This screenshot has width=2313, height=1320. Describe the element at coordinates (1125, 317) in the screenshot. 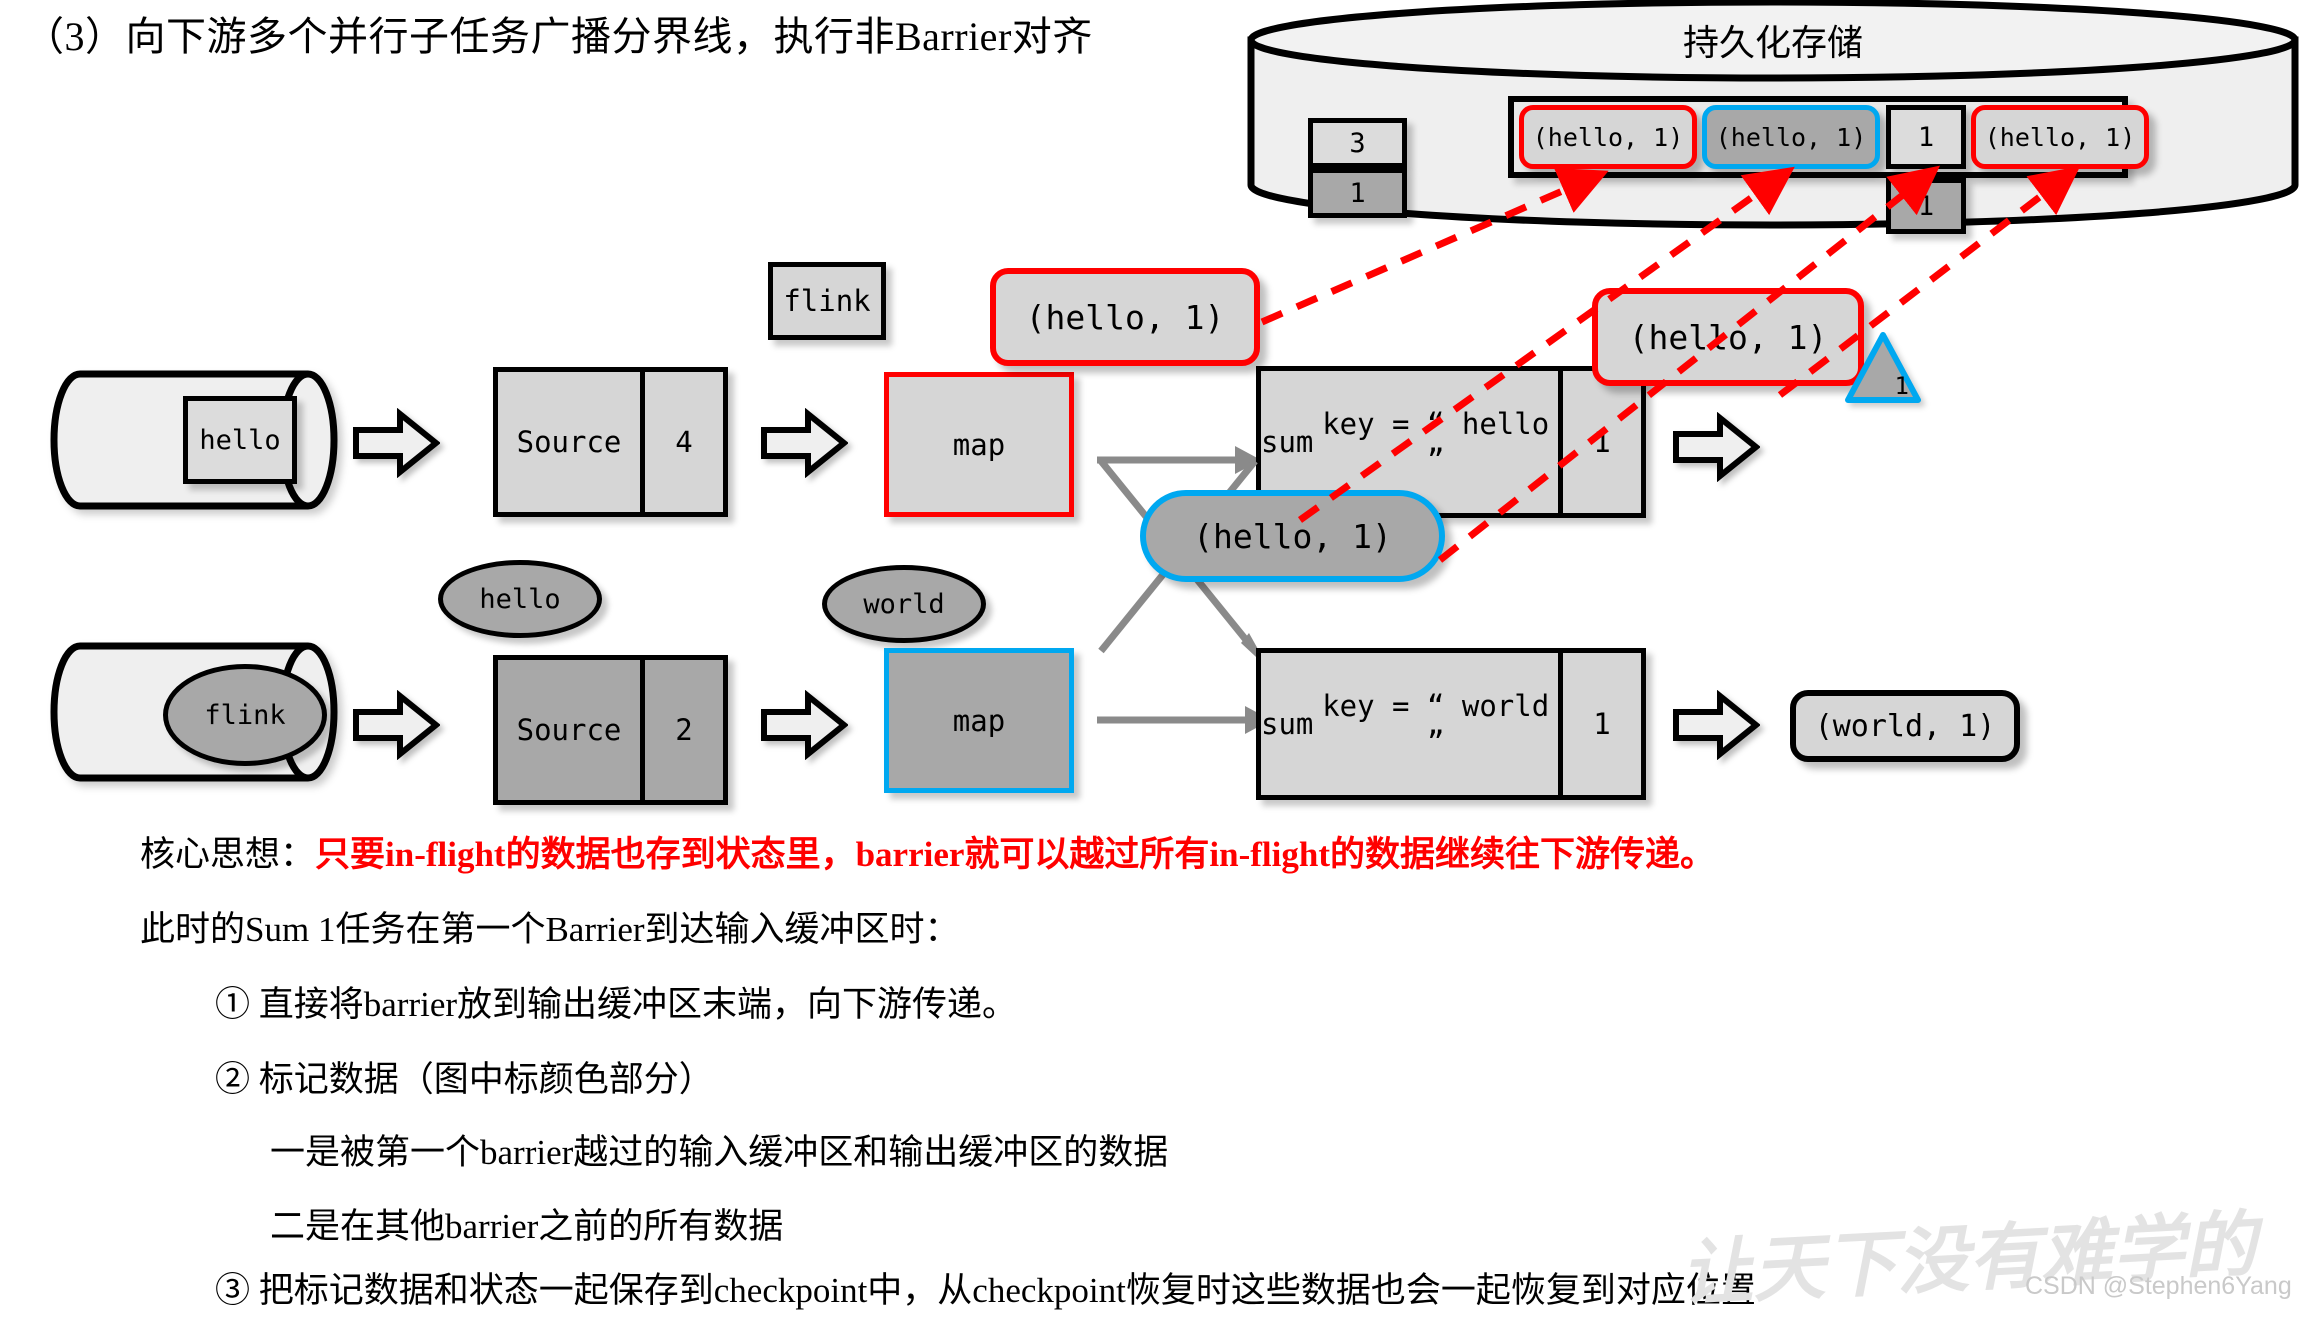

I see `floating-tuple-after-map: (hello, 1)` at that location.